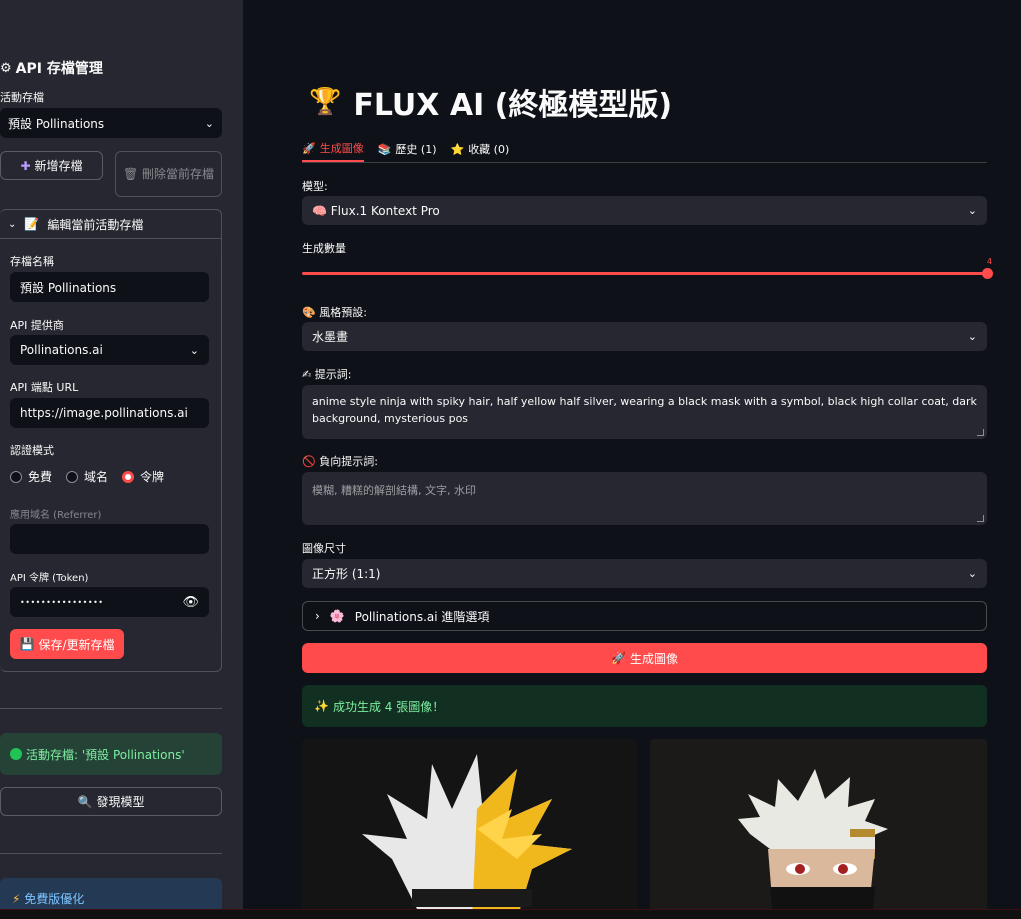  What do you see at coordinates (307, 374) in the screenshot?
I see `writing-hand-icon: ✍` at bounding box center [307, 374].